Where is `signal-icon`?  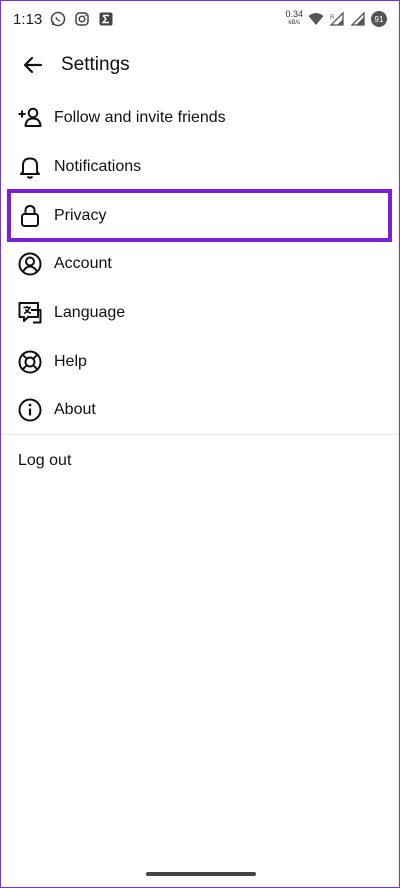 signal-icon is located at coordinates (357, 18).